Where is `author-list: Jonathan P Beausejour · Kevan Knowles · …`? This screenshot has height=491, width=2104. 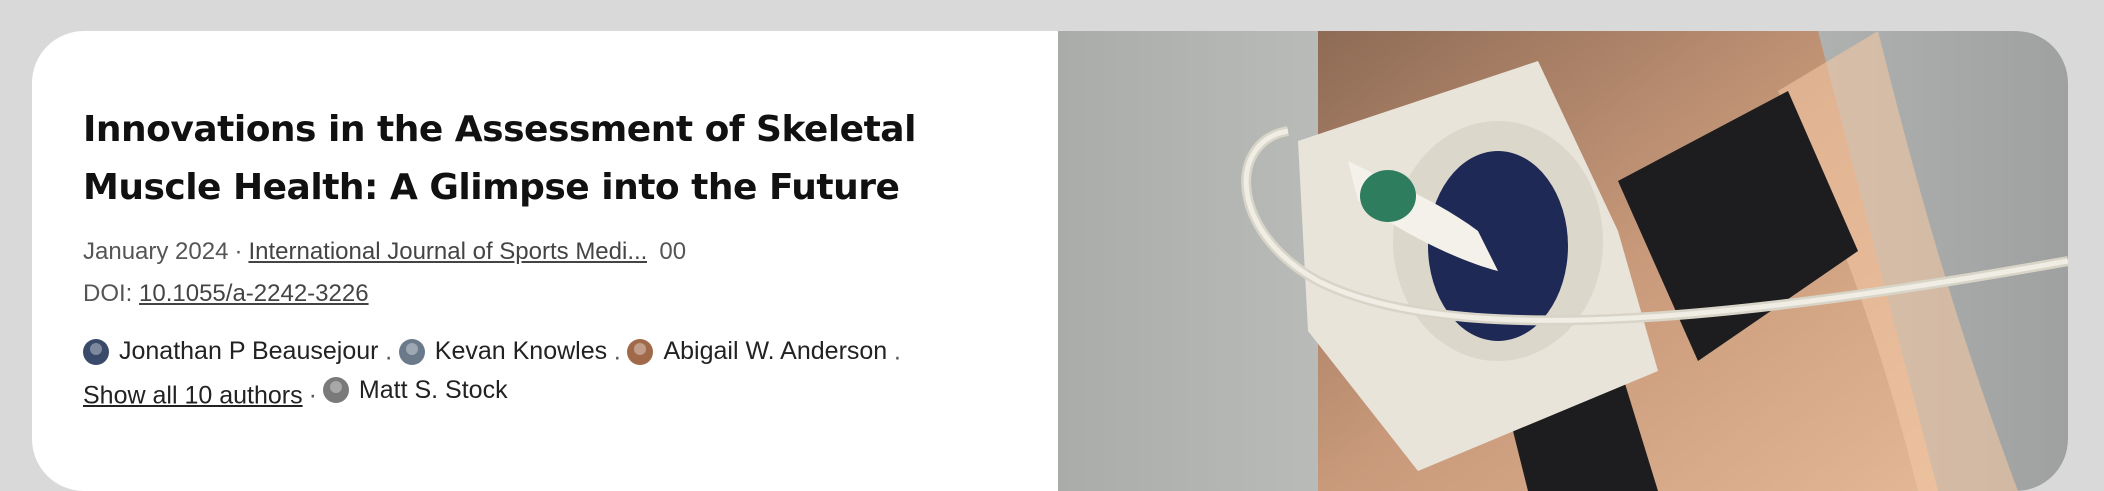
author-list: Jonathan P Beausejour · Kevan Knowles · … is located at coordinates (550, 373).